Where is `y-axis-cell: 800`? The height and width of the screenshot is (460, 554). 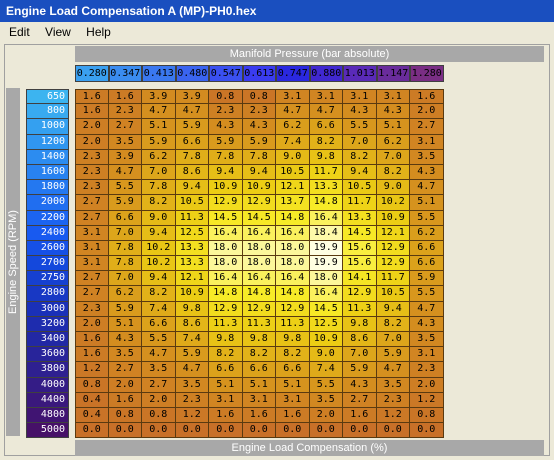 y-axis-cell: 800 is located at coordinates (47, 112).